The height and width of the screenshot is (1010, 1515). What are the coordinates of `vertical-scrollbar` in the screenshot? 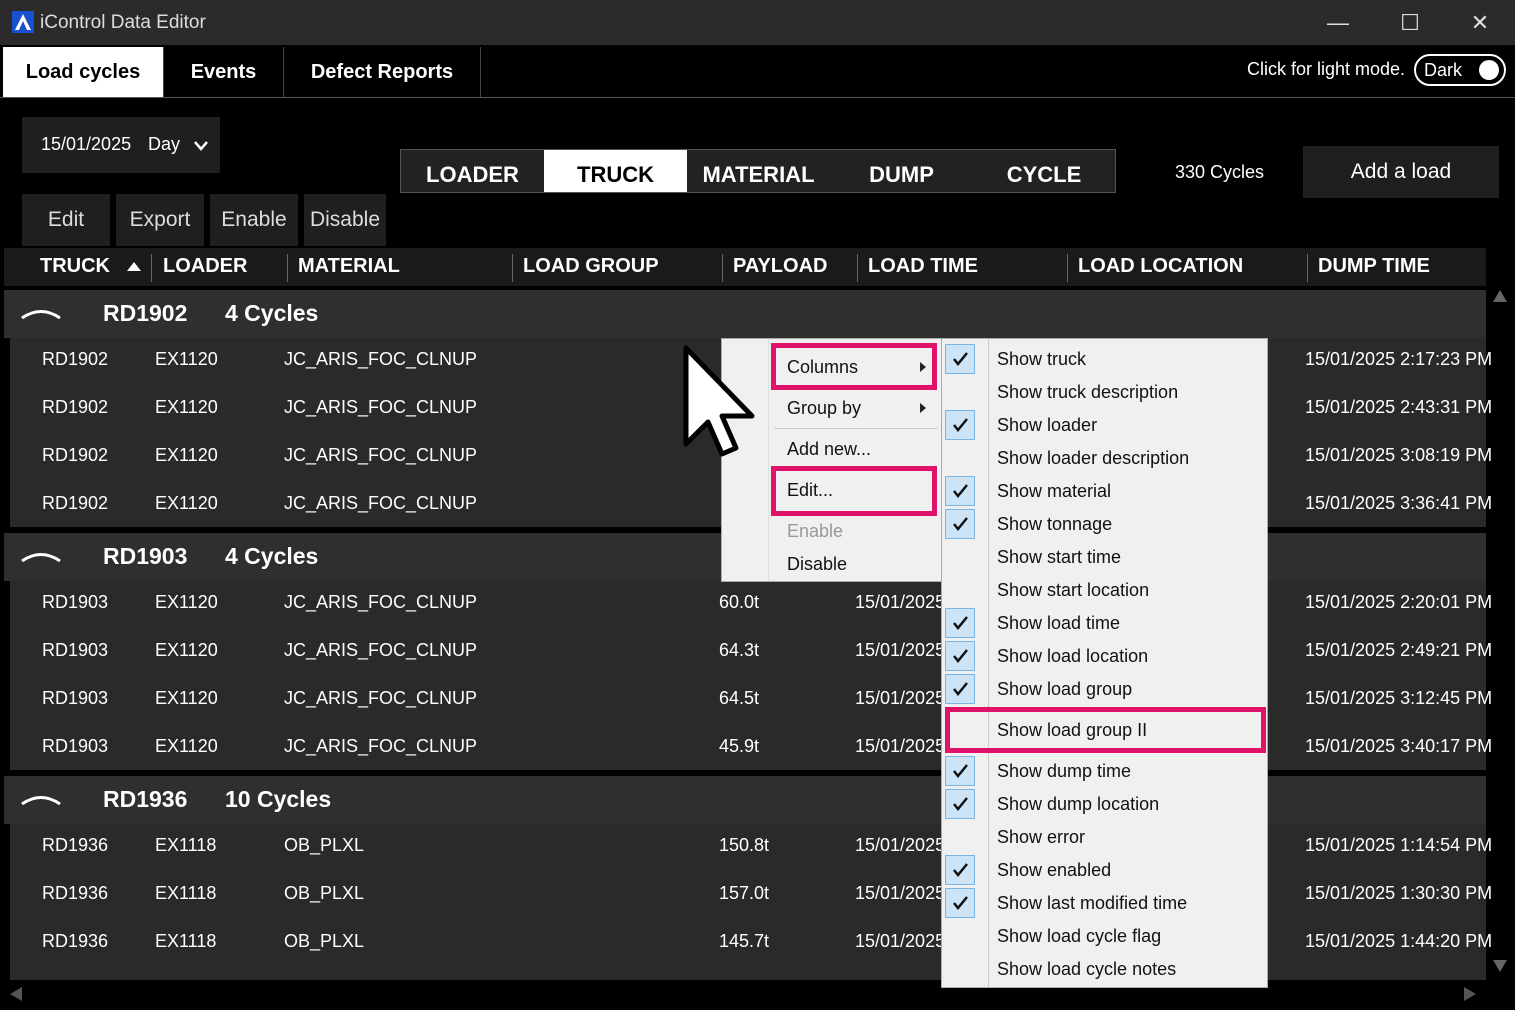 It's located at (1500, 631).